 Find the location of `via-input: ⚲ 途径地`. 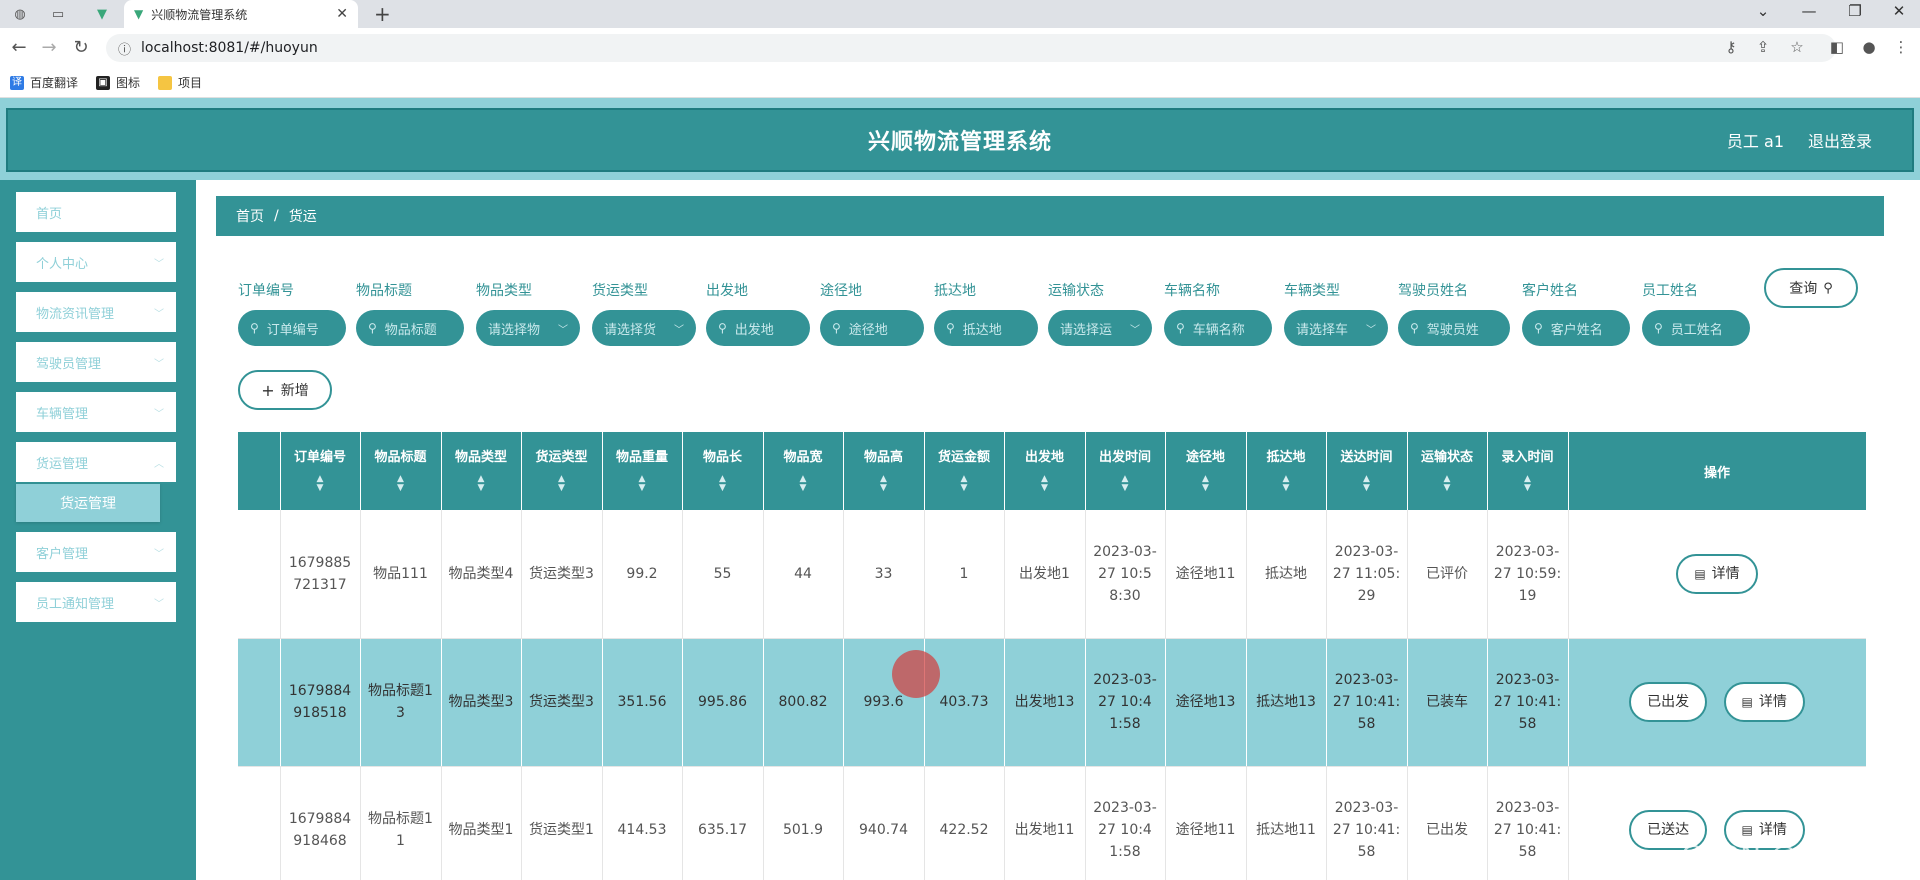

via-input: ⚲ 途径地 is located at coordinates (872, 328).